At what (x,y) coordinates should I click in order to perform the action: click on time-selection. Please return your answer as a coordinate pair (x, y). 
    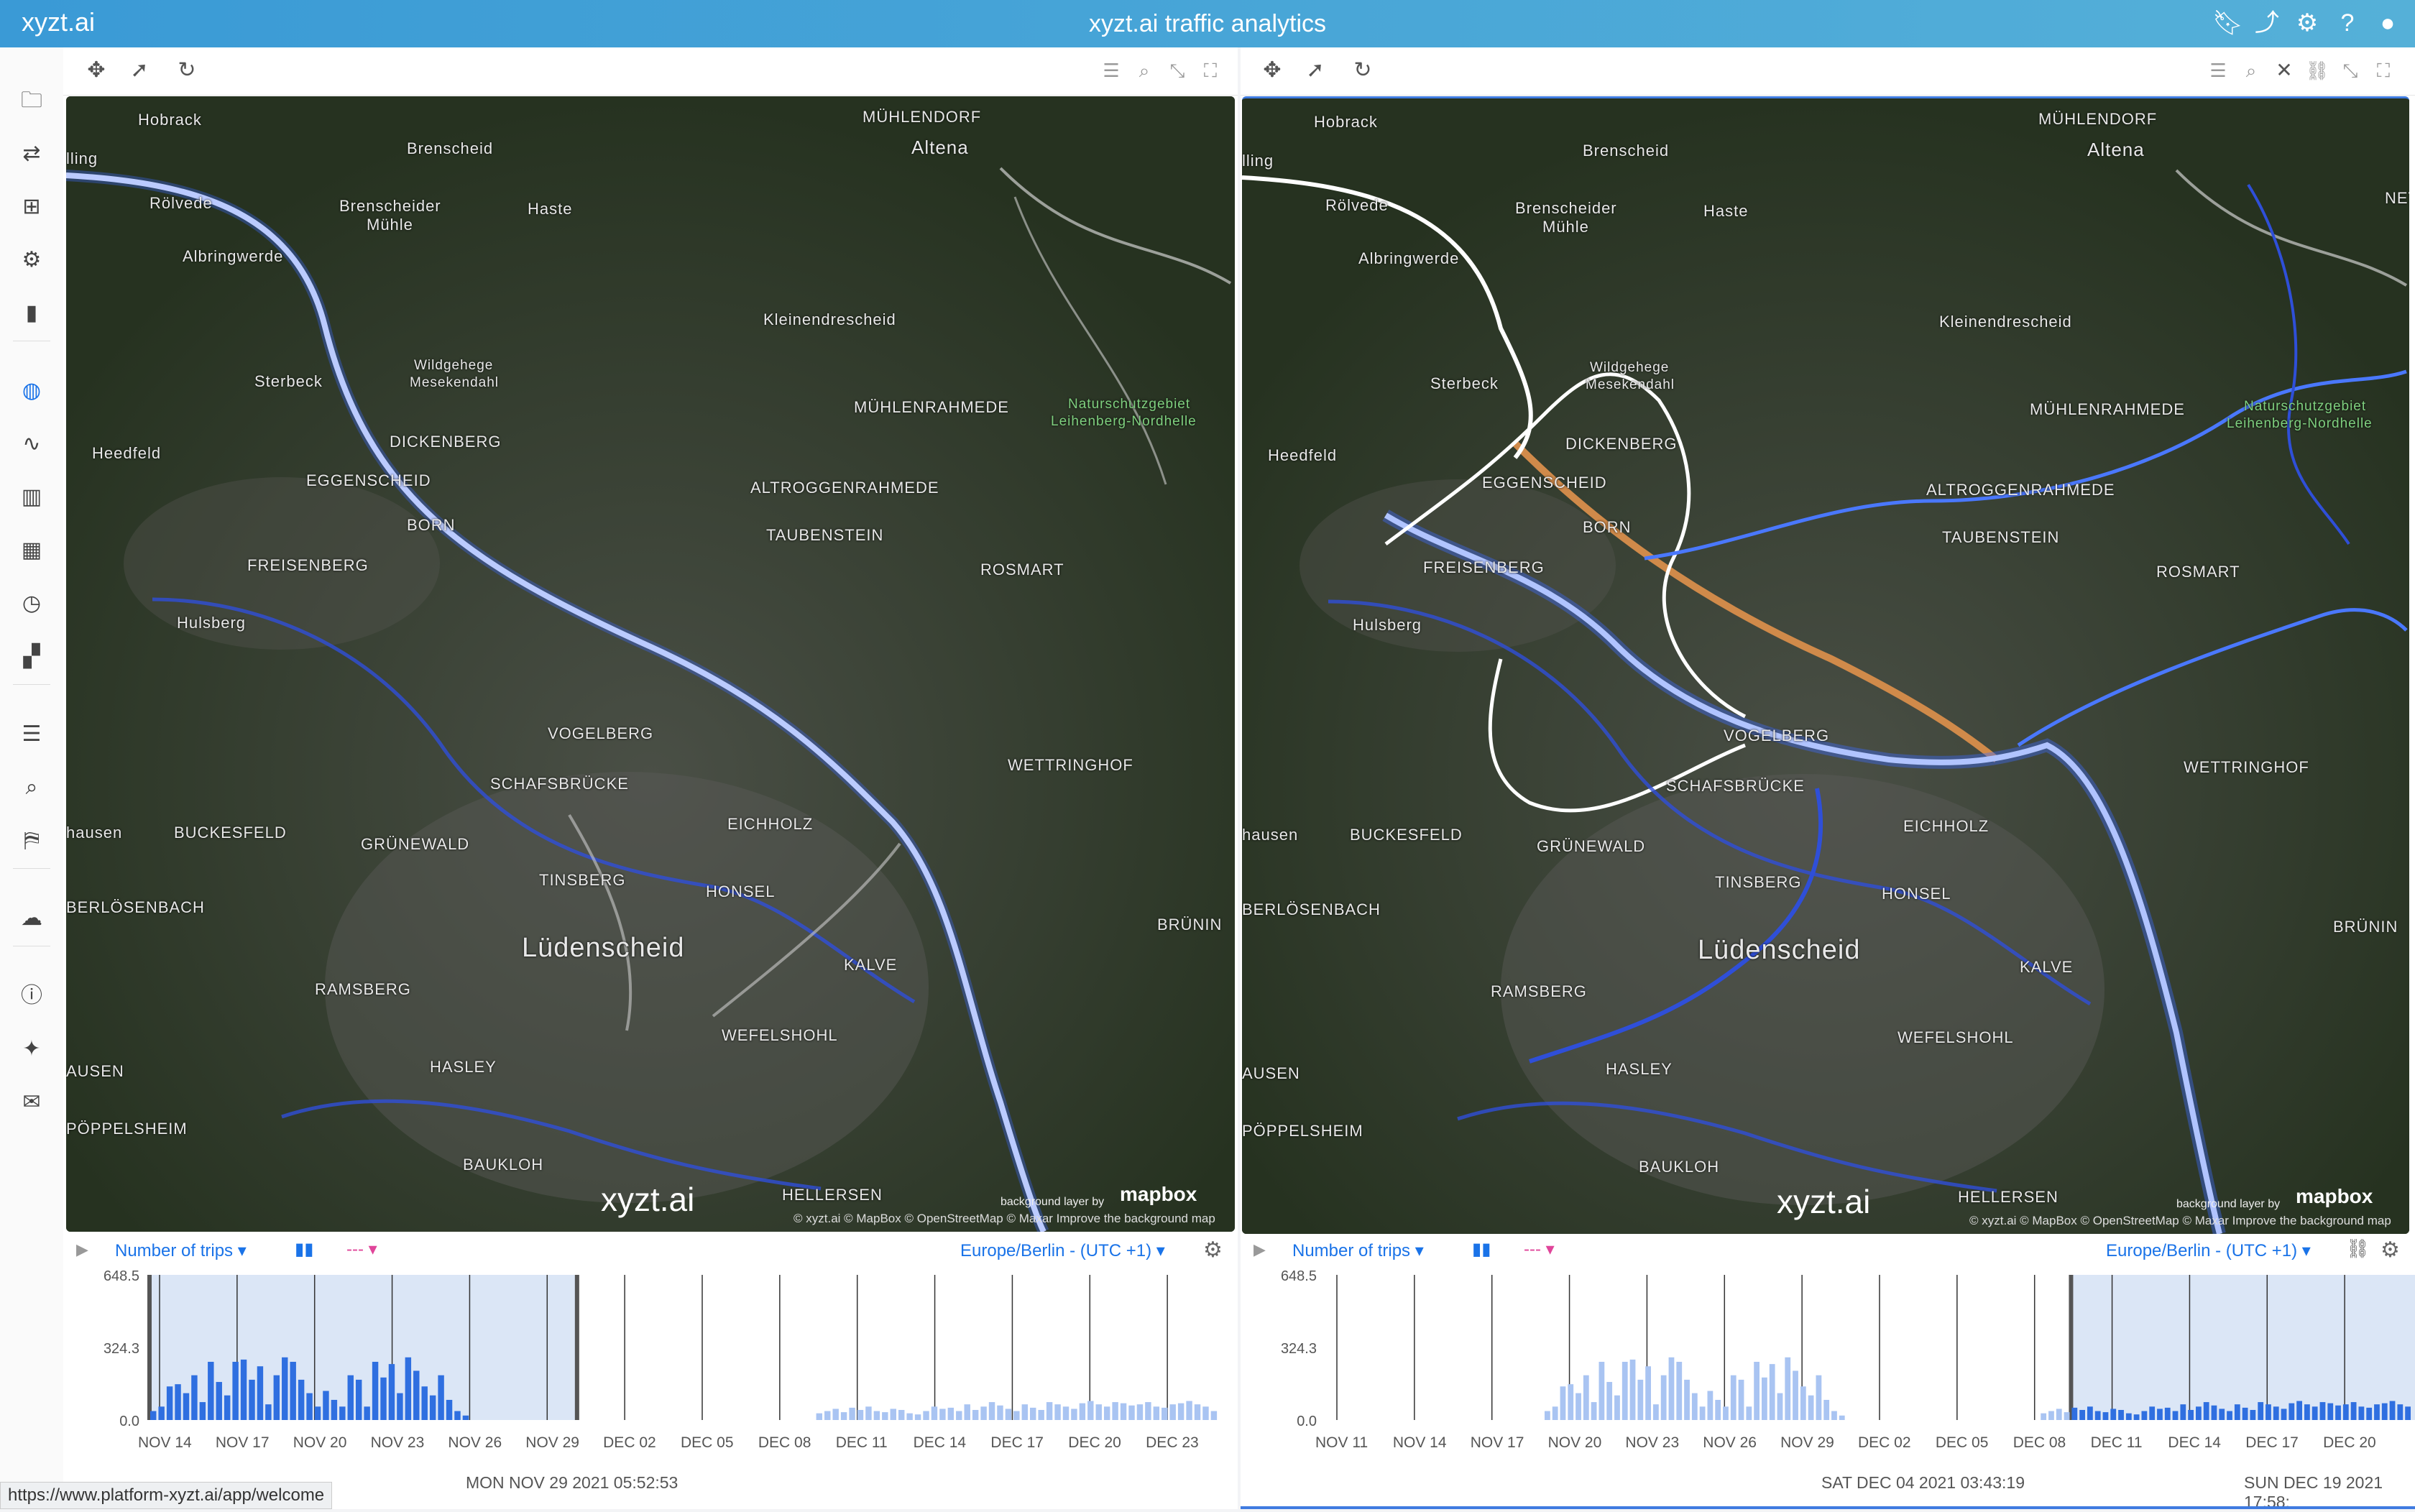
    Looking at the image, I should click on (2243, 1347).